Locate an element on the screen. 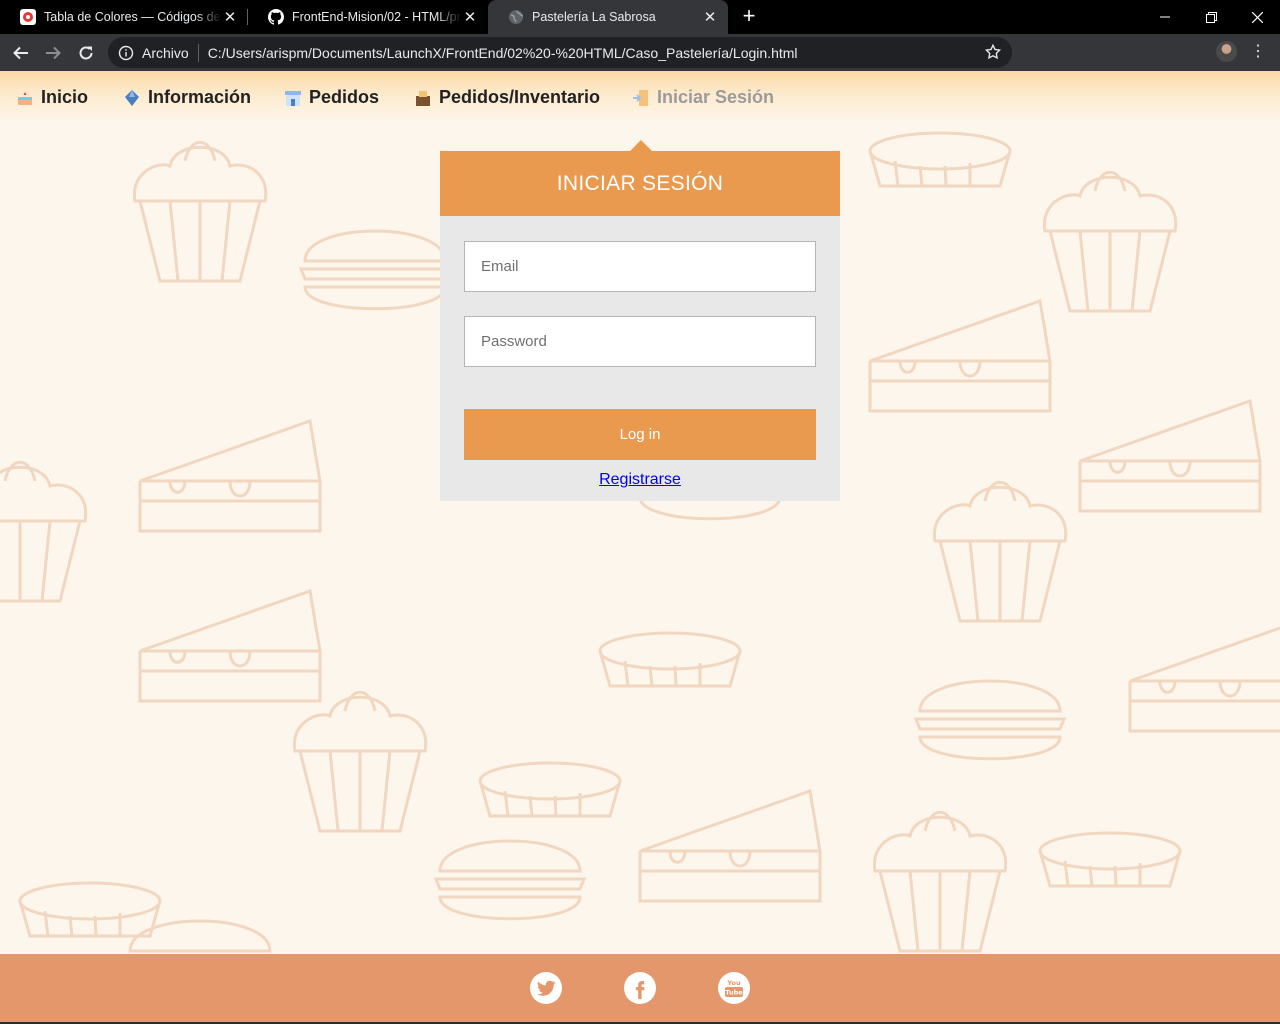 This screenshot has height=1024, width=1280. nav-item-informacion: Información is located at coordinates (186, 97).